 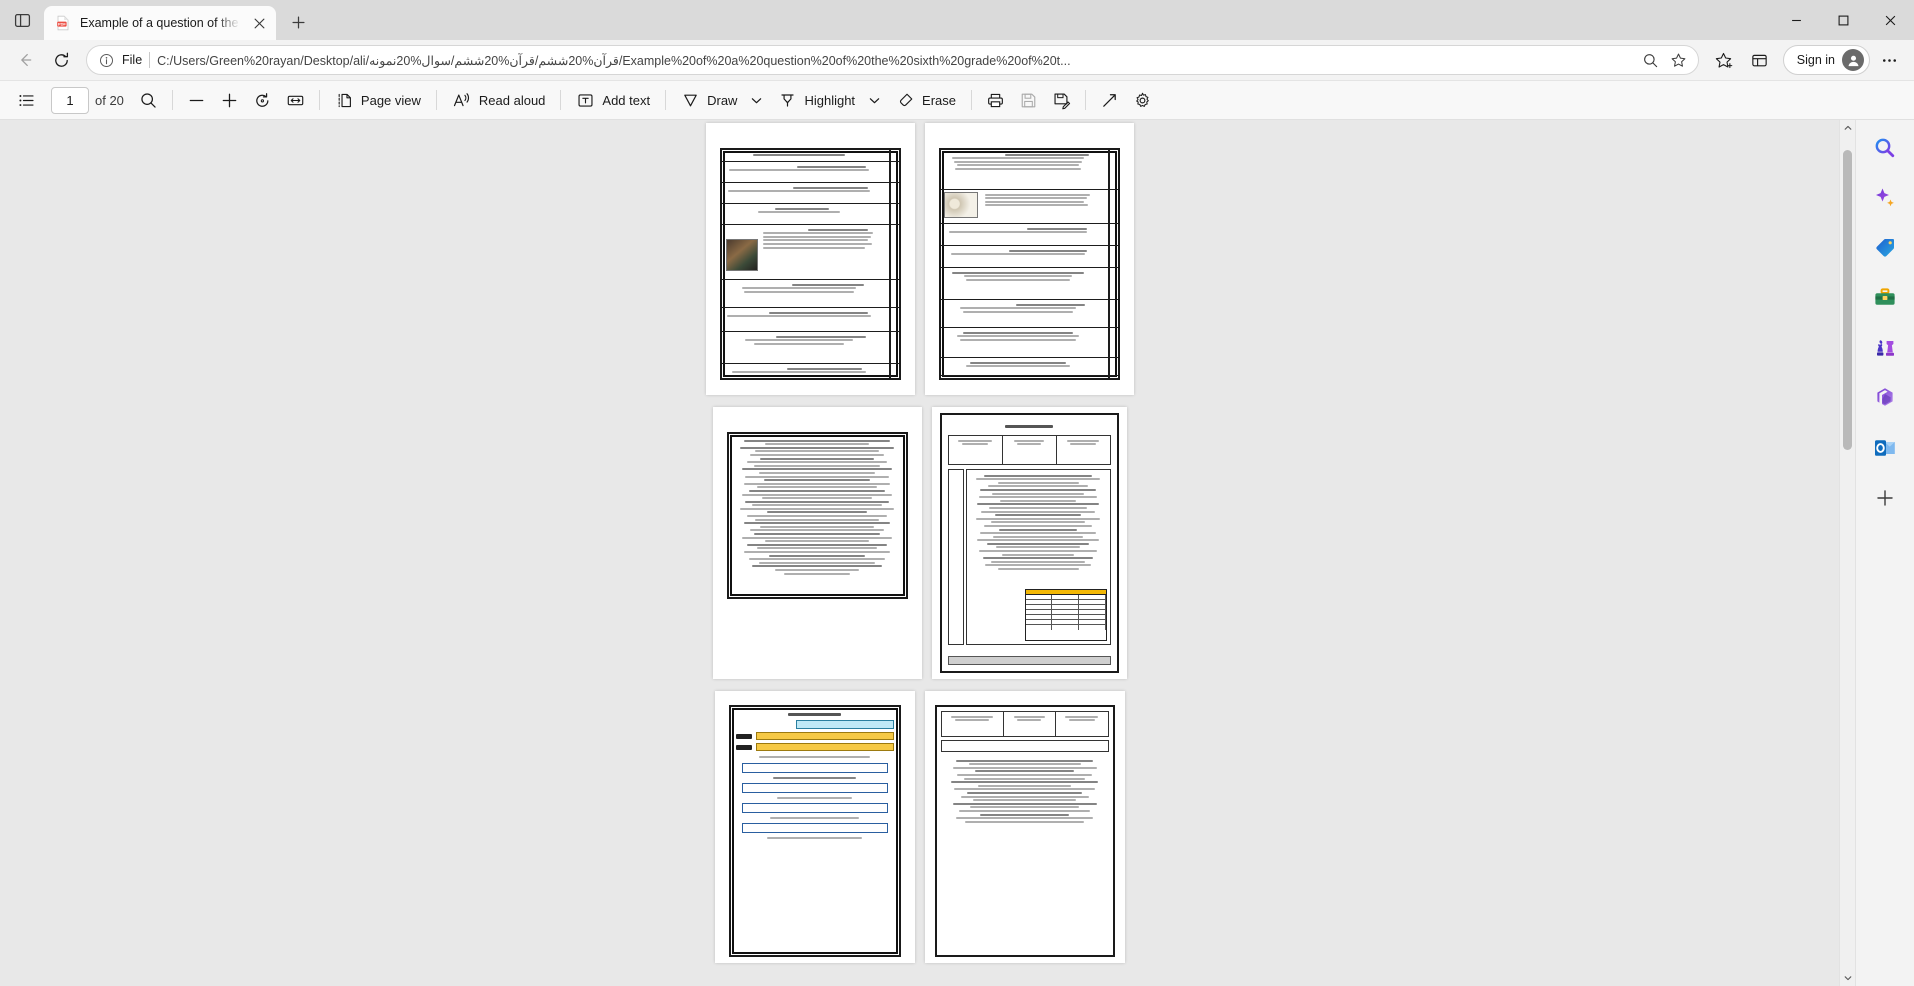 I want to click on expand-diagonal-icon, so click(x=1109, y=100).